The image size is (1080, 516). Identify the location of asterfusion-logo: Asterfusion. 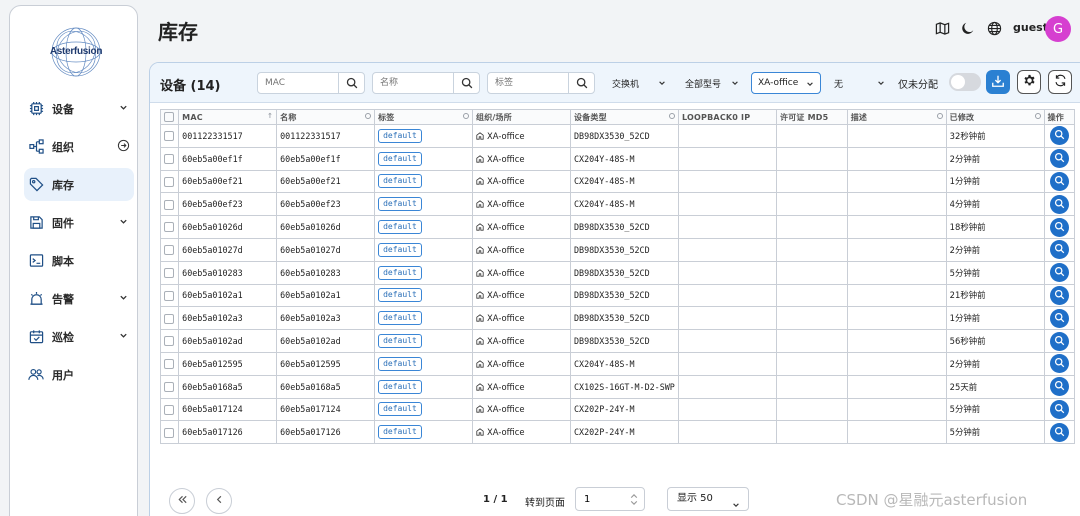
(76, 52).